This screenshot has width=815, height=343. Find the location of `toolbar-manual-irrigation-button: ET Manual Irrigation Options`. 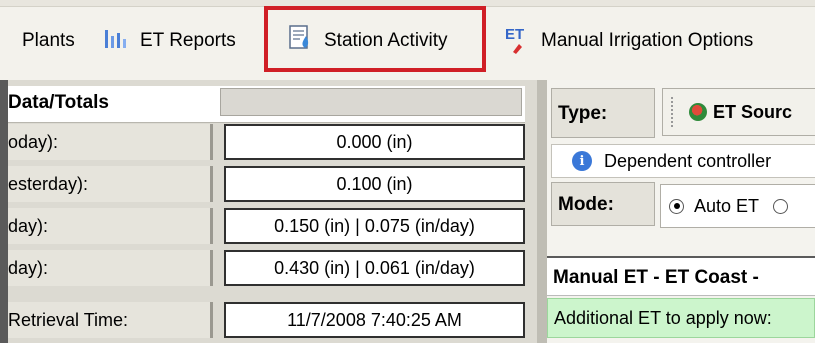

toolbar-manual-irrigation-button: ET Manual Irrigation Options is located at coordinates (629, 41).